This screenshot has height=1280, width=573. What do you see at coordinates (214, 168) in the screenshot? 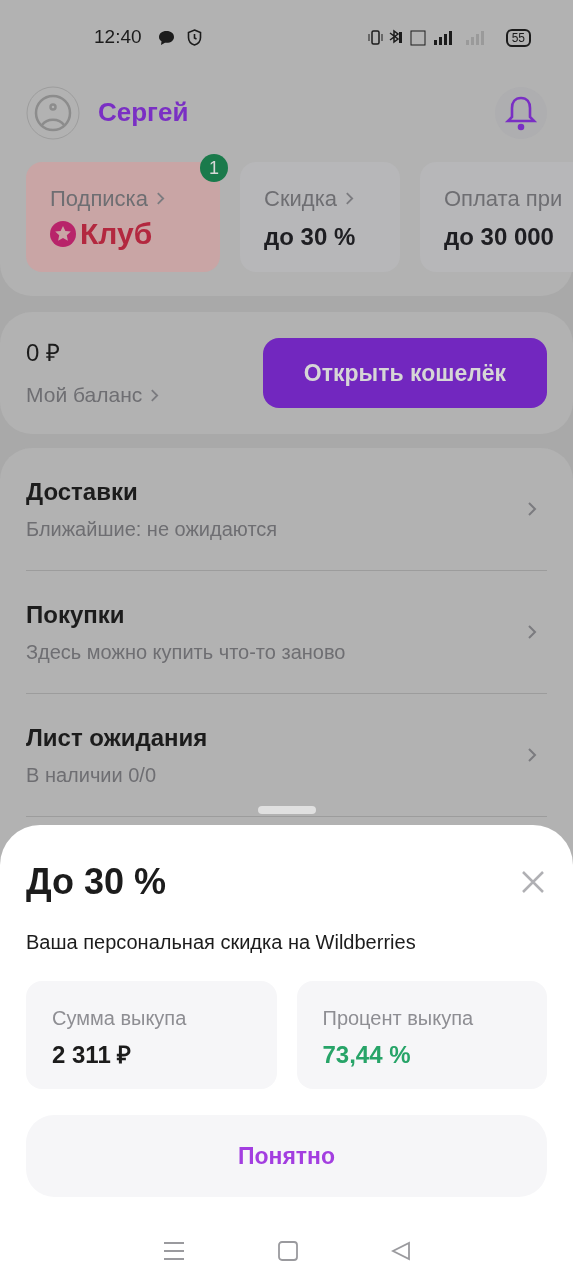
I see `notification-badge: 1` at bounding box center [214, 168].